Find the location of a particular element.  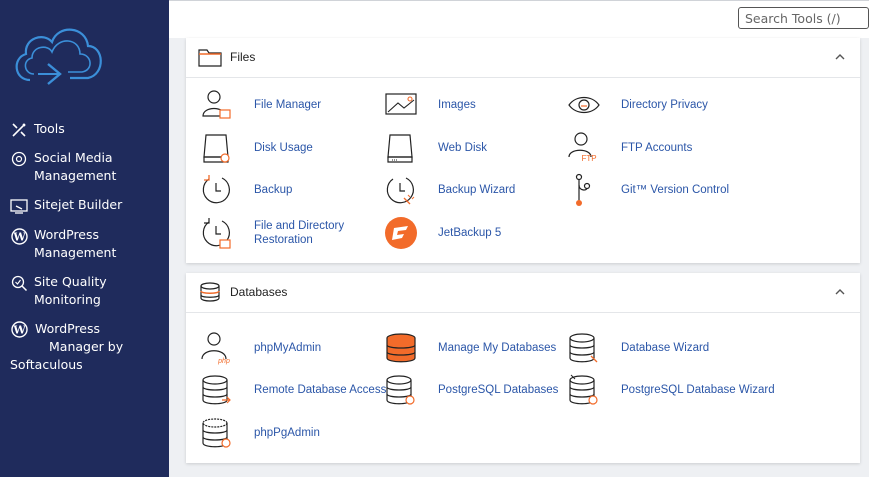

images-icon is located at coordinates (401, 104).